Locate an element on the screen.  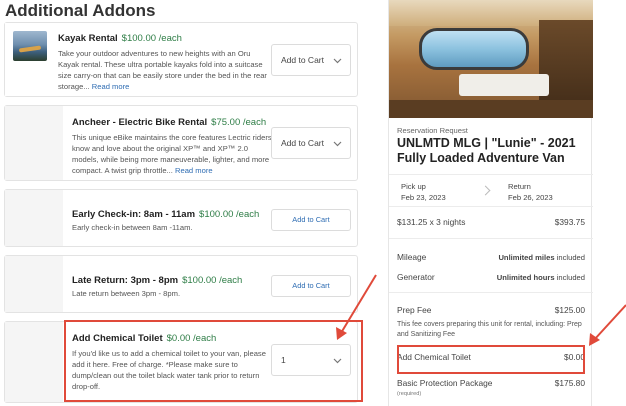
addon-description: Late return between 3pm - 8pm. is located at coordinates (126, 293).